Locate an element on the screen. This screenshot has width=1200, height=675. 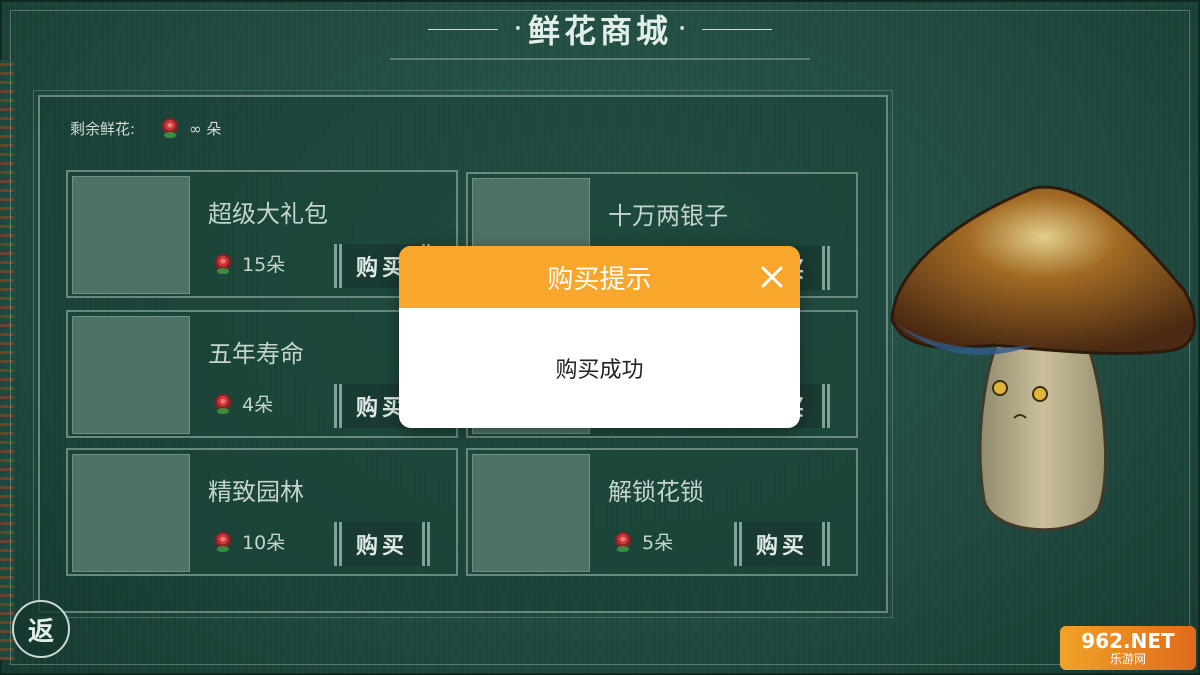
item-price-value: 4朵 is located at coordinates (258, 405).